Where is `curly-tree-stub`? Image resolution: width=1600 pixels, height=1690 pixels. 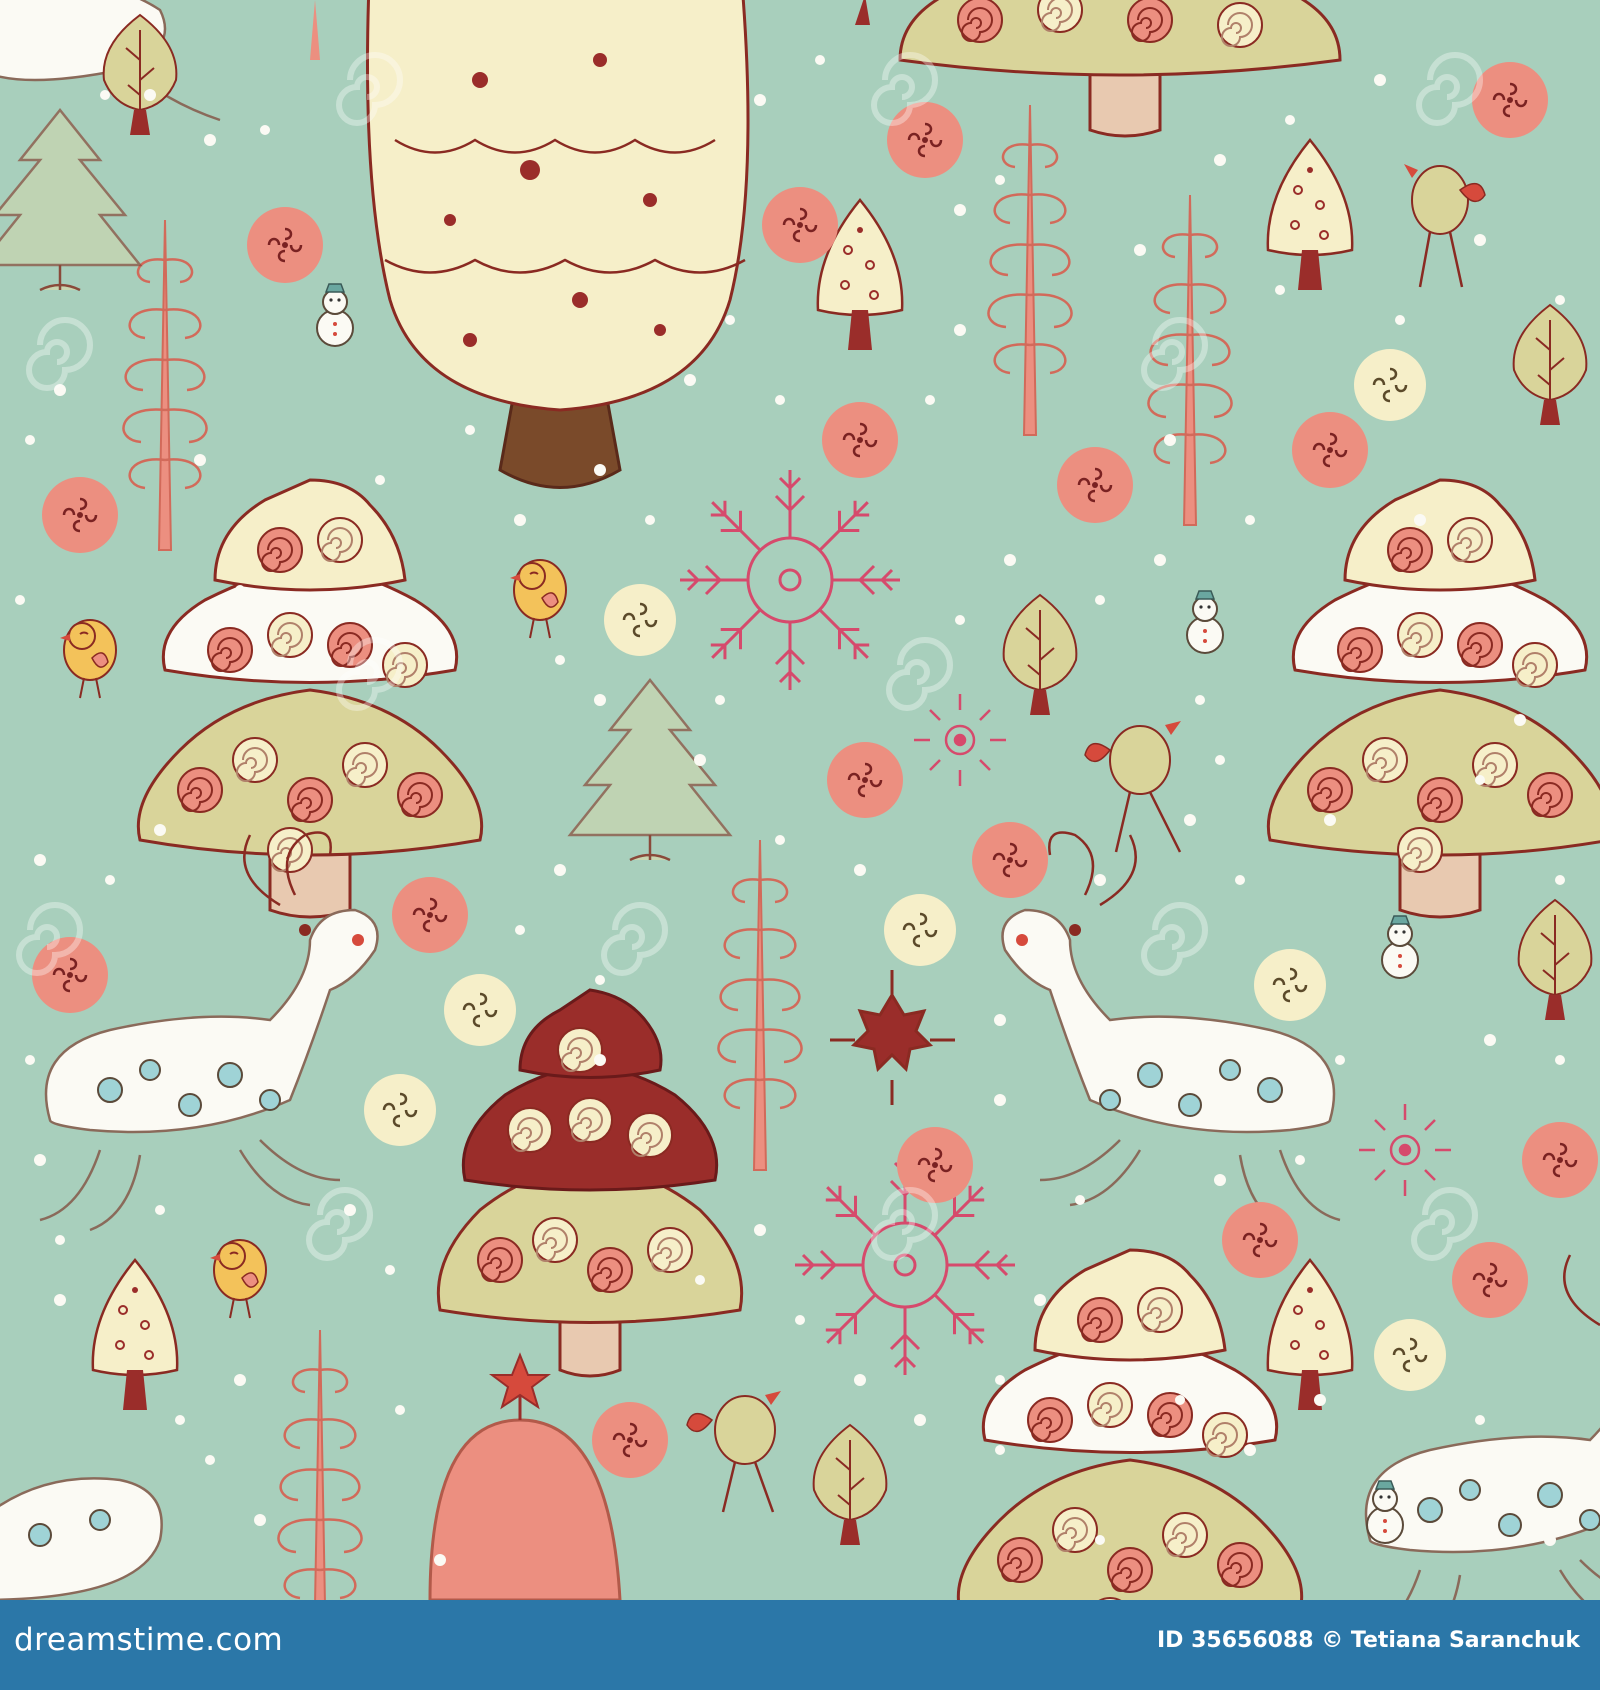 curly-tree-stub is located at coordinates (315, 30).